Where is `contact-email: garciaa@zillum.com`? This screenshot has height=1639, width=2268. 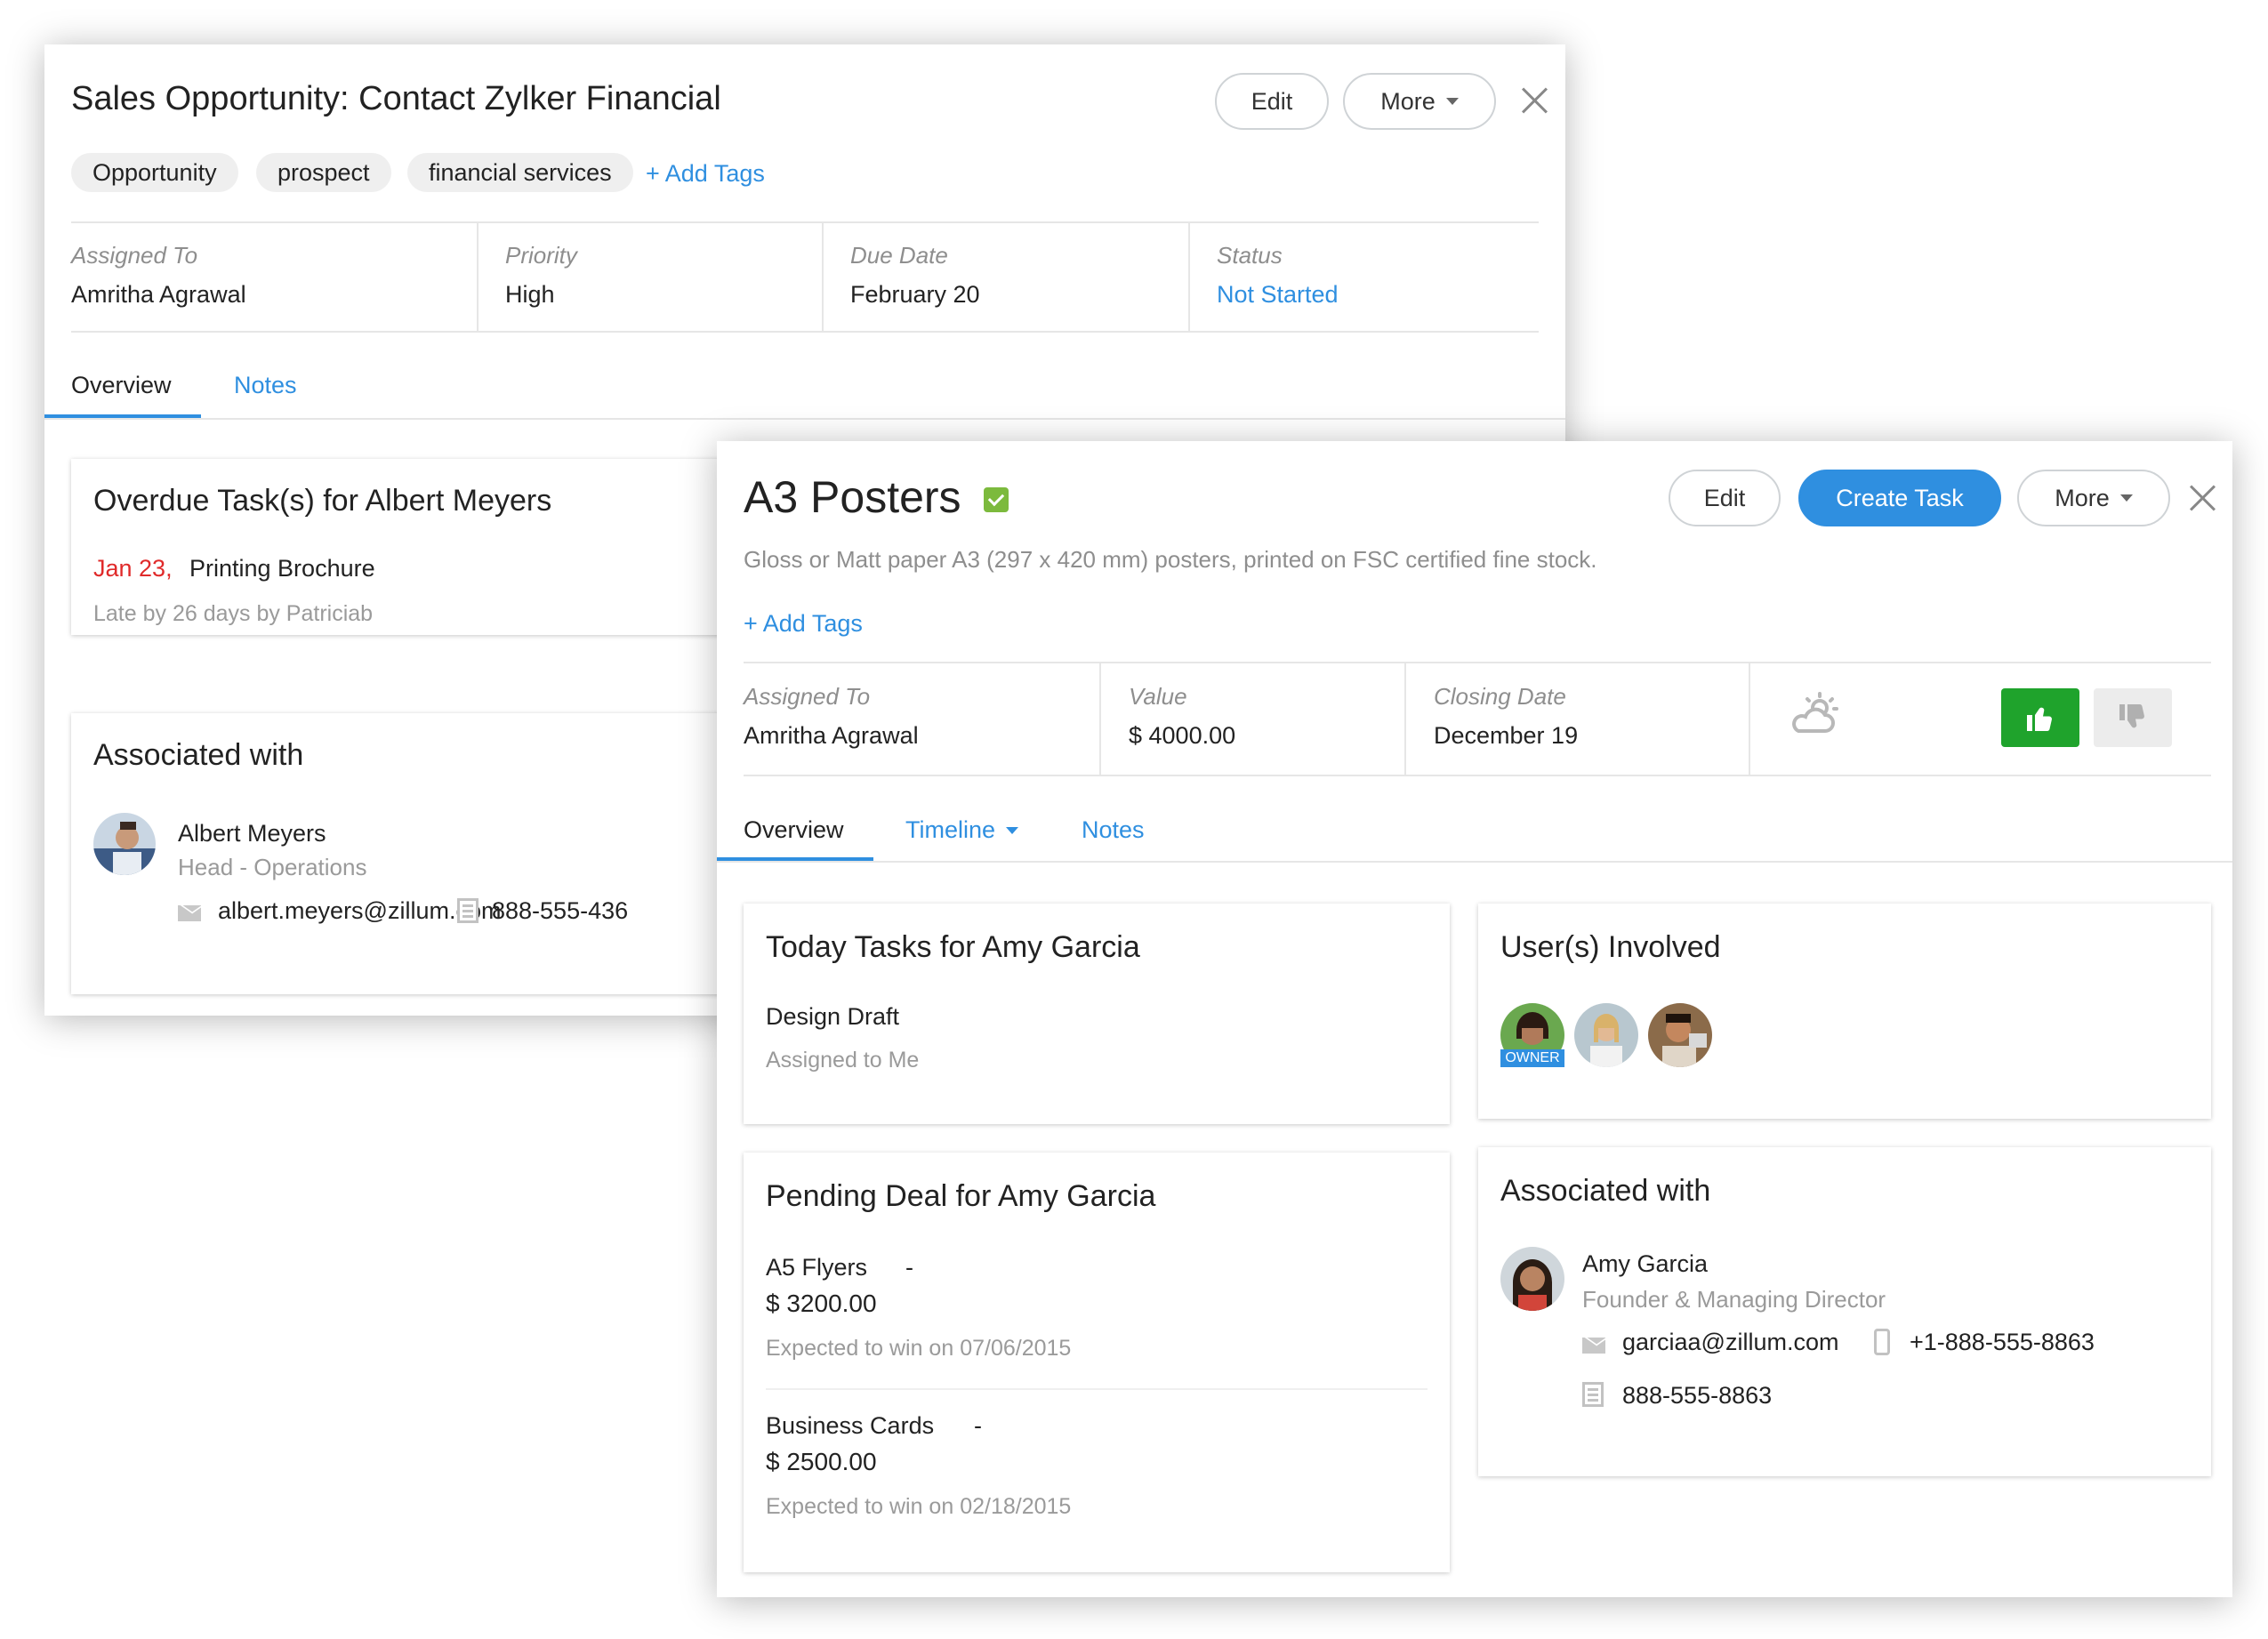
contact-email: garciaa@zillum.com is located at coordinates (1730, 1342).